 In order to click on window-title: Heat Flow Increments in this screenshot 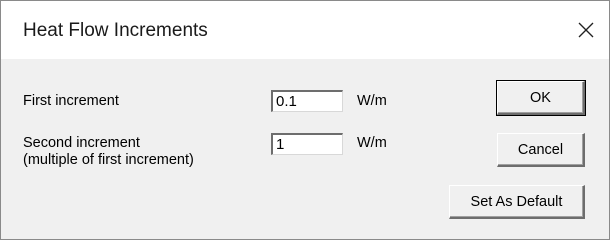, I will do `click(115, 30)`.